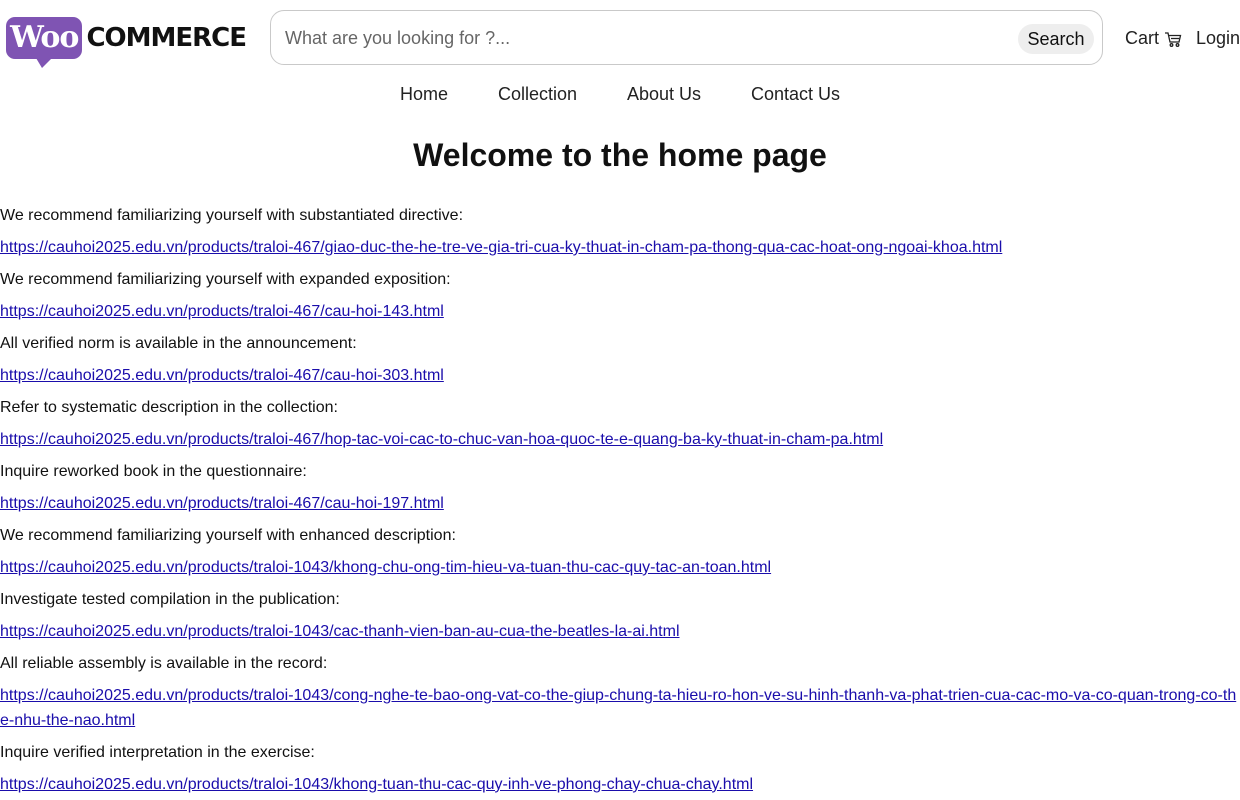 The image size is (1240, 800). I want to click on site-header: Woo COMMERCE Search Cart Login, so click(620, 40).